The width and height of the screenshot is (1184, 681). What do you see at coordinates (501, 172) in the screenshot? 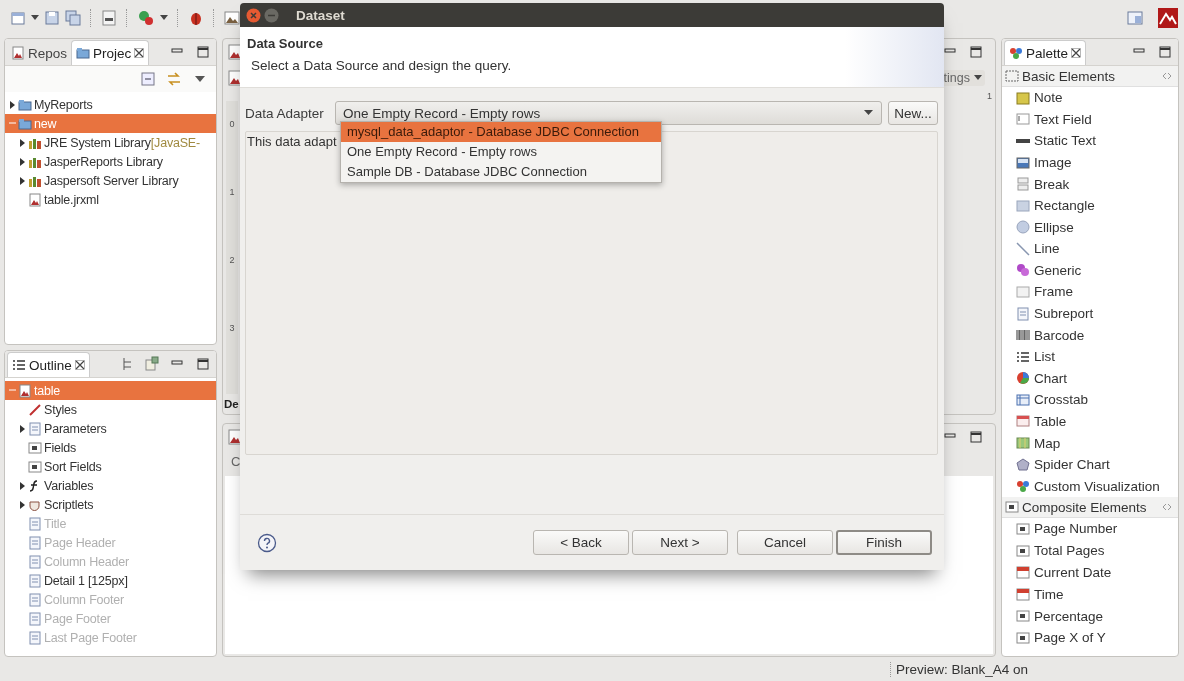
I see `dropdown-option: Sample DB - Database JDBC Connection` at bounding box center [501, 172].